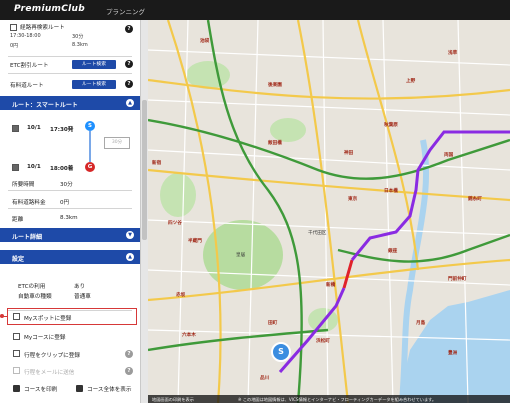 The height and width of the screenshot is (403, 510). What do you see at coordinates (34, 167) in the screenshot?
I see `end-date: 10/1` at bounding box center [34, 167].